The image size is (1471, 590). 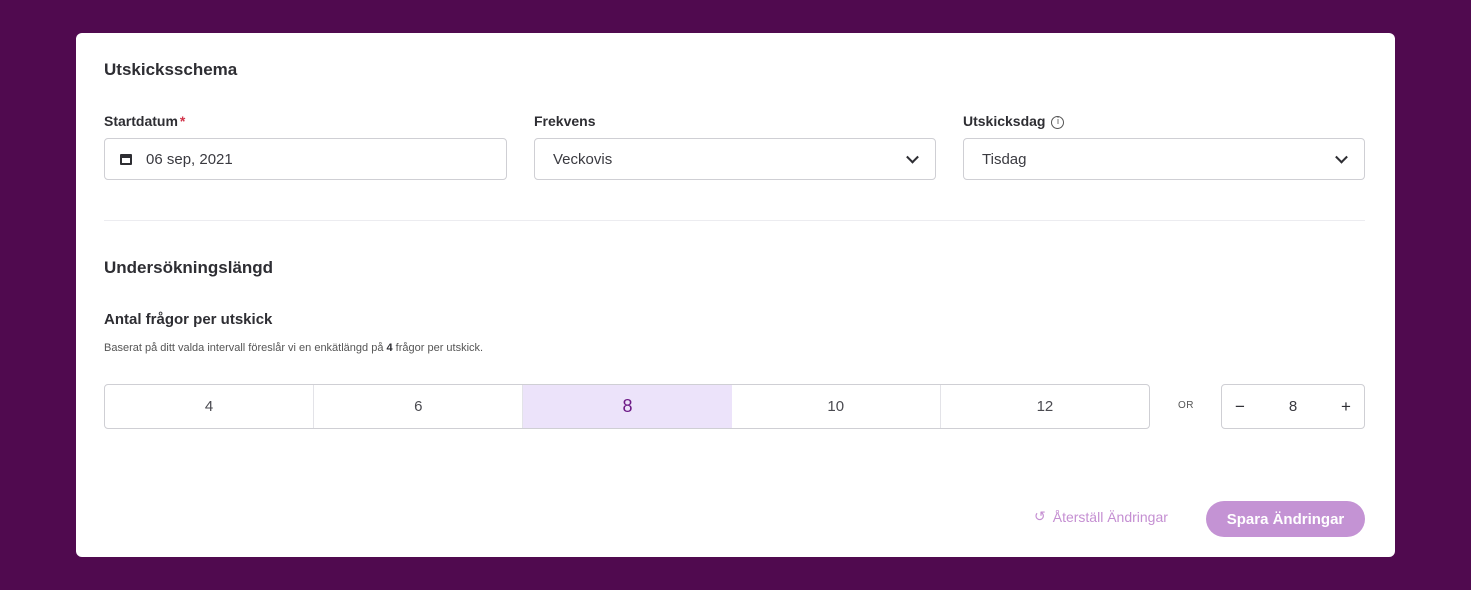 I want to click on save-changes-button: Spara Ändringar, so click(x=1285, y=519).